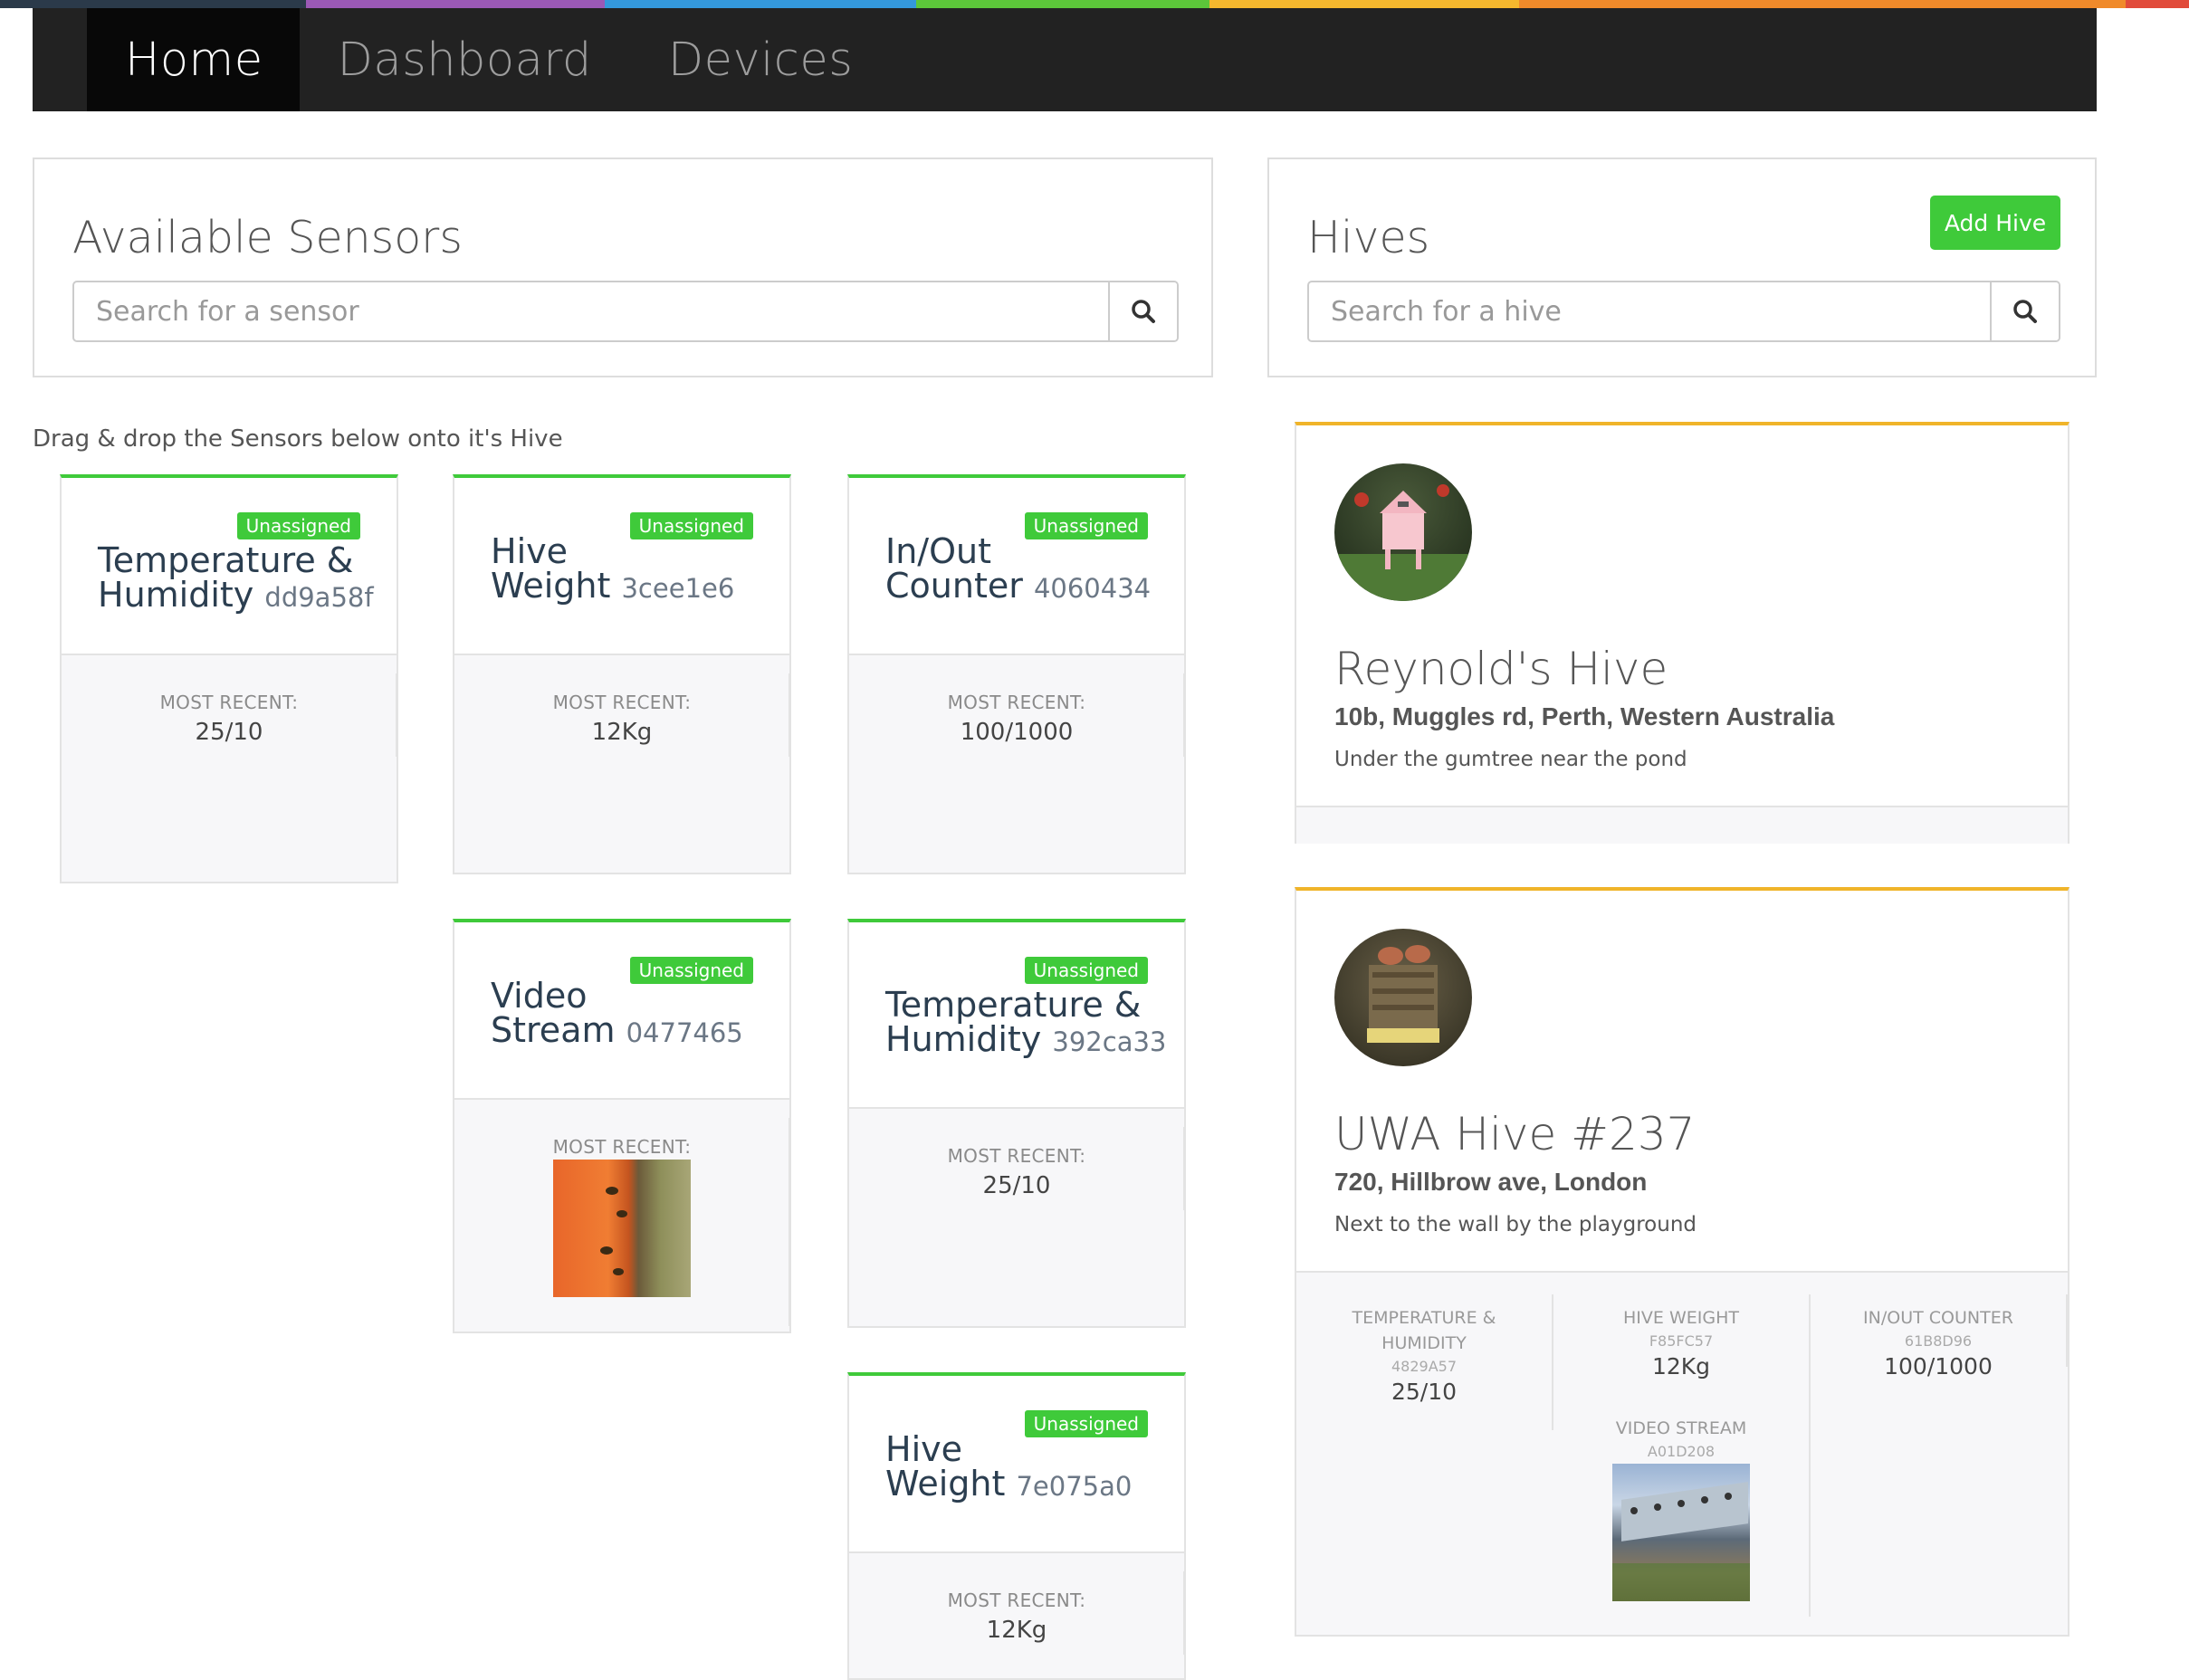 The image size is (2189, 1680). Describe the element at coordinates (1424, 1392) in the screenshot. I see `hive-sensor-value: 25/10` at that location.